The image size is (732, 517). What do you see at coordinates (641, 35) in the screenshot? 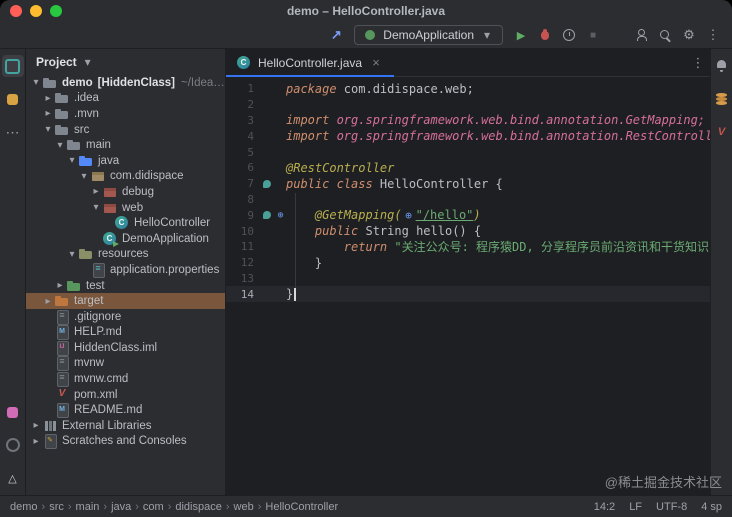
I see `user-button` at bounding box center [641, 35].